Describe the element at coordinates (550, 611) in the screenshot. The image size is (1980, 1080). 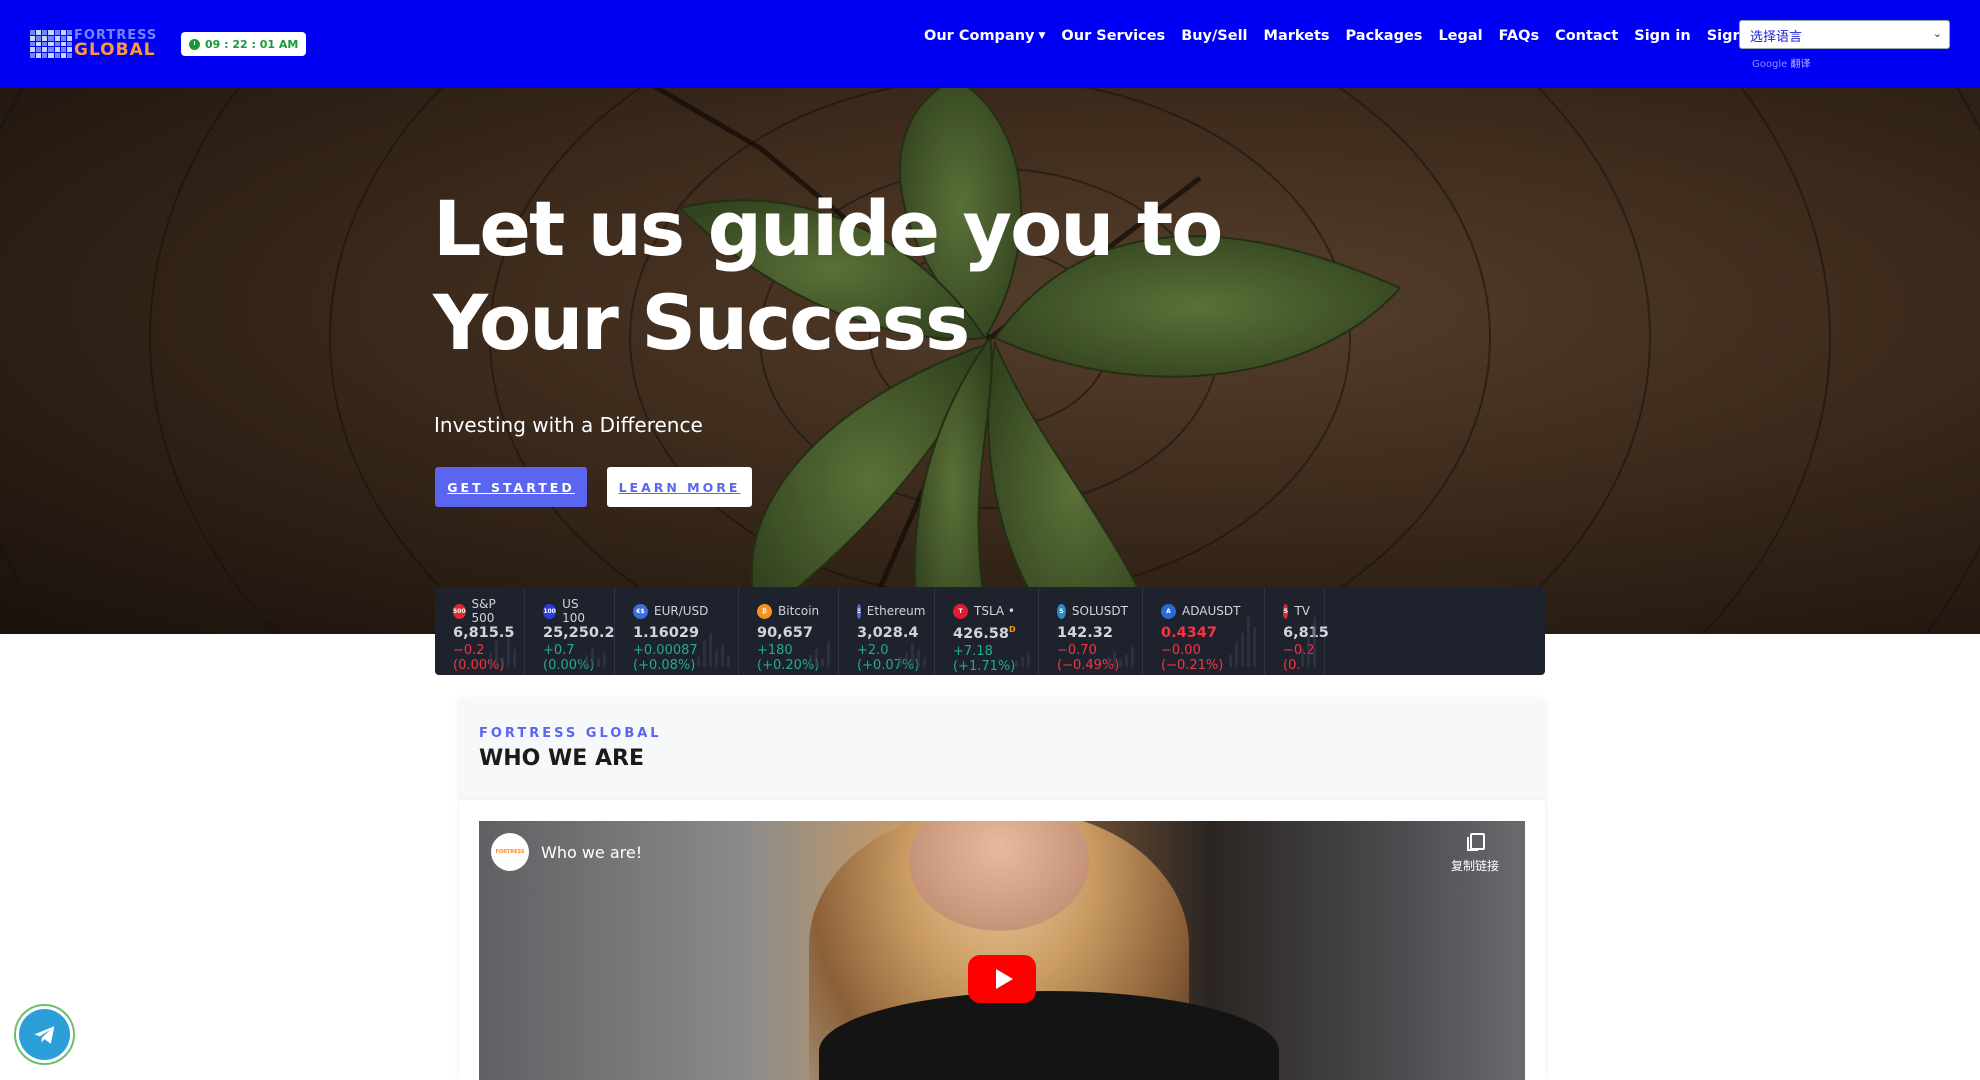
I see `asset-icon: 100` at that location.